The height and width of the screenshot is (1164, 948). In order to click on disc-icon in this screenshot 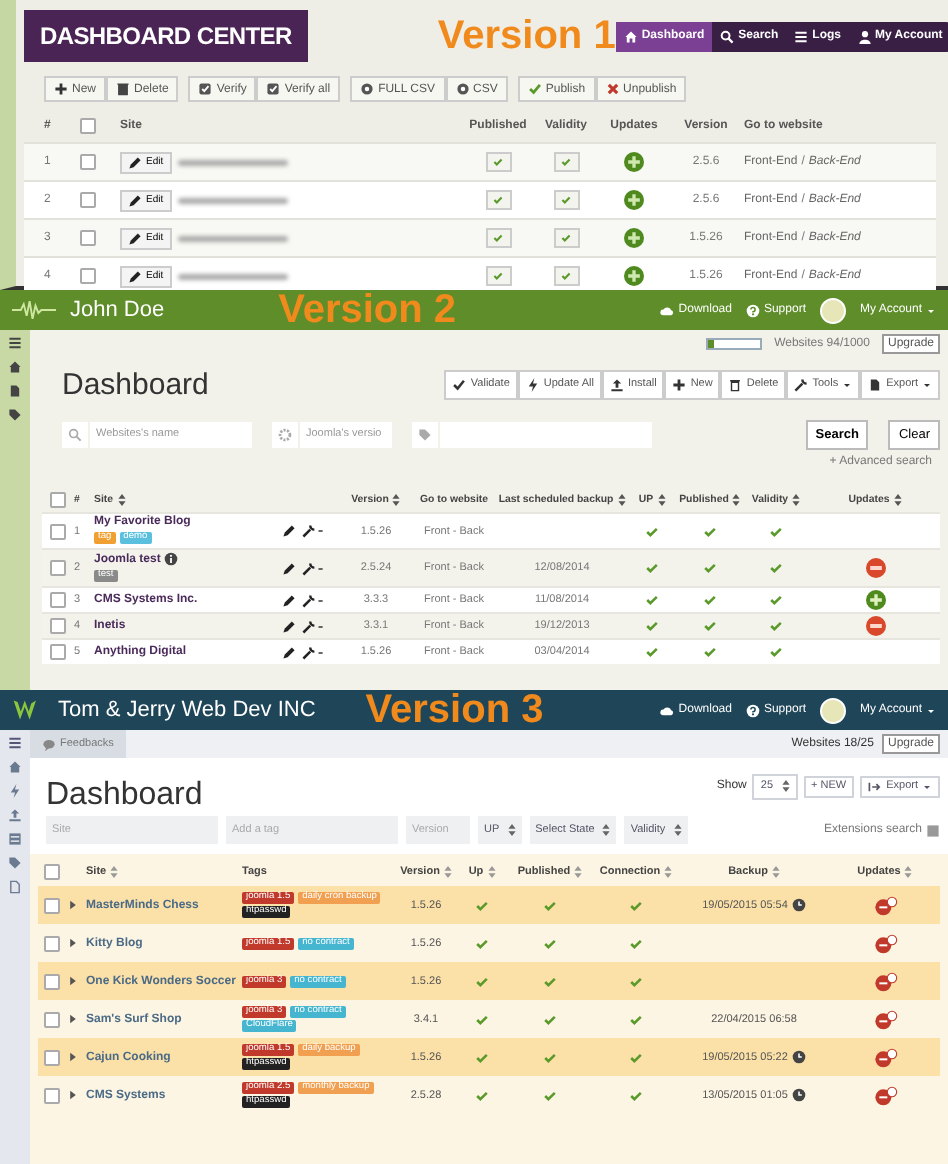, I will do `click(462, 89)`.